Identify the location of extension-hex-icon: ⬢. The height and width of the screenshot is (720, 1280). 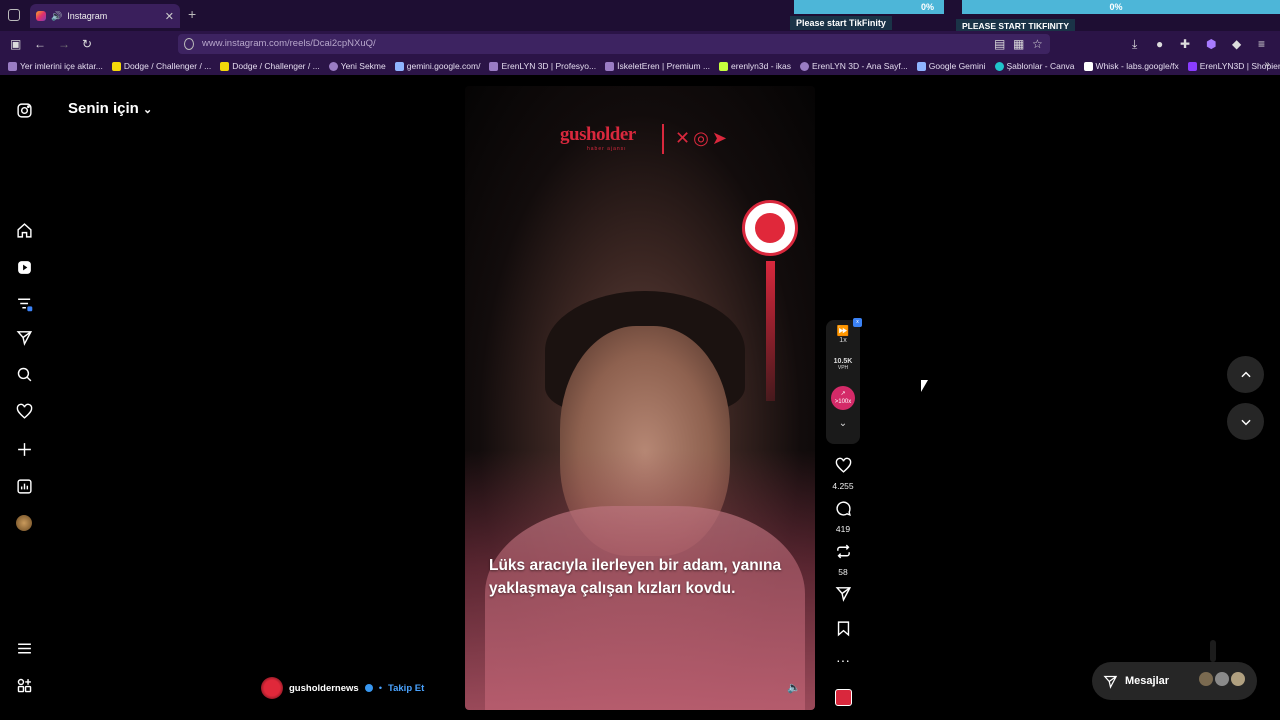
(1211, 44).